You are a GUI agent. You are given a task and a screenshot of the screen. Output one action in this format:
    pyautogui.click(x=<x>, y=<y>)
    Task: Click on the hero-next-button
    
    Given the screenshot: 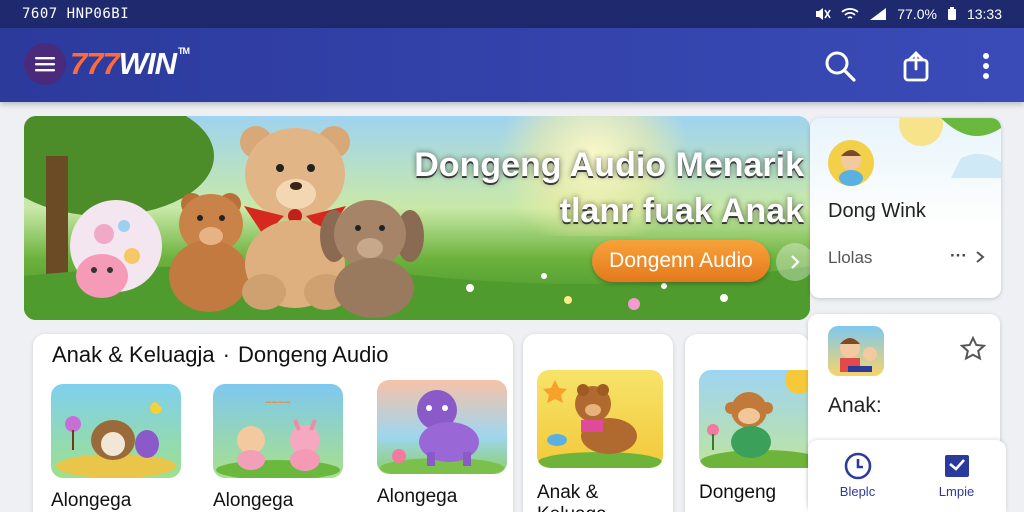 What is the action you would take?
    pyautogui.click(x=793, y=262)
    